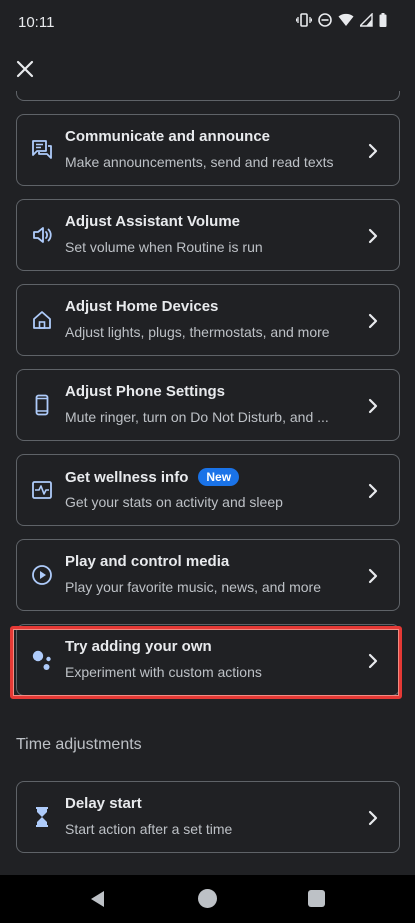  What do you see at coordinates (208, 96) in the screenshot?
I see `previous-card-edge` at bounding box center [208, 96].